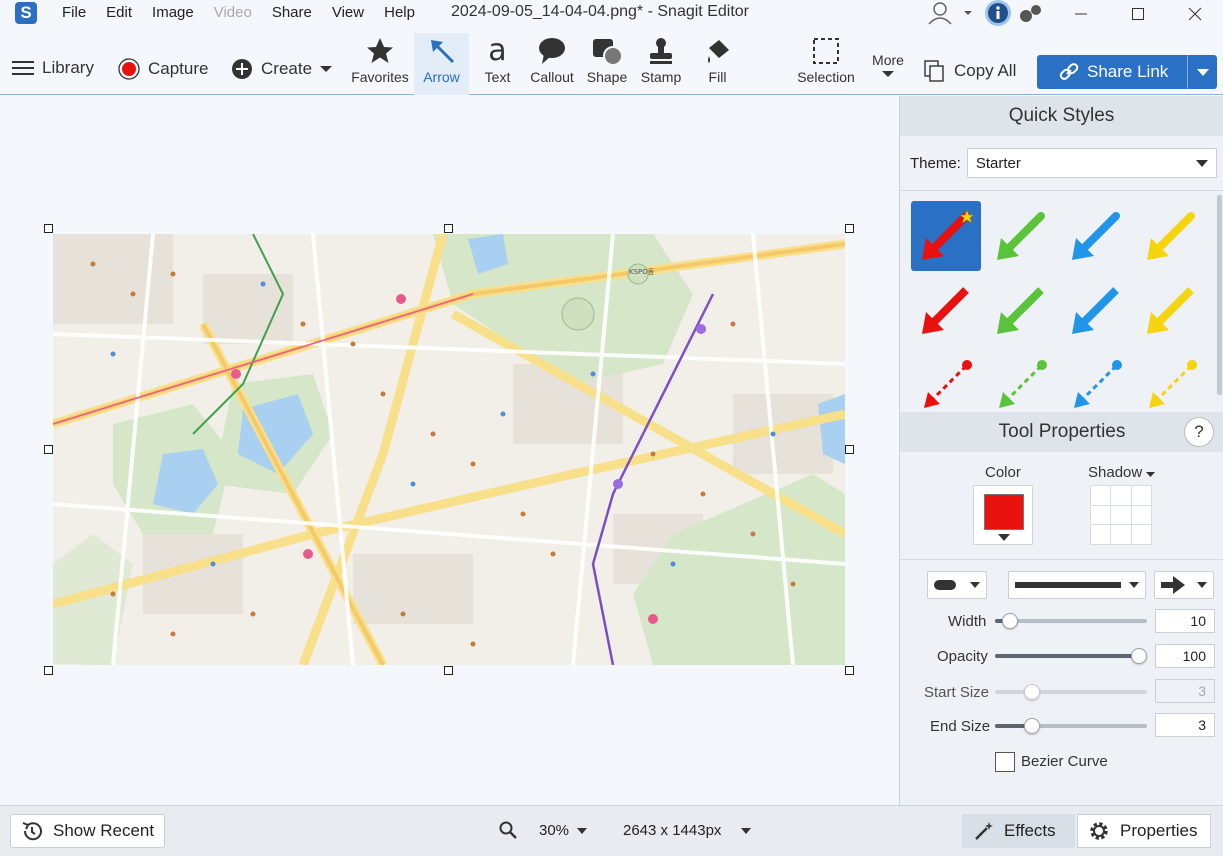  I want to click on tool-callout: Callout, so click(552, 64).